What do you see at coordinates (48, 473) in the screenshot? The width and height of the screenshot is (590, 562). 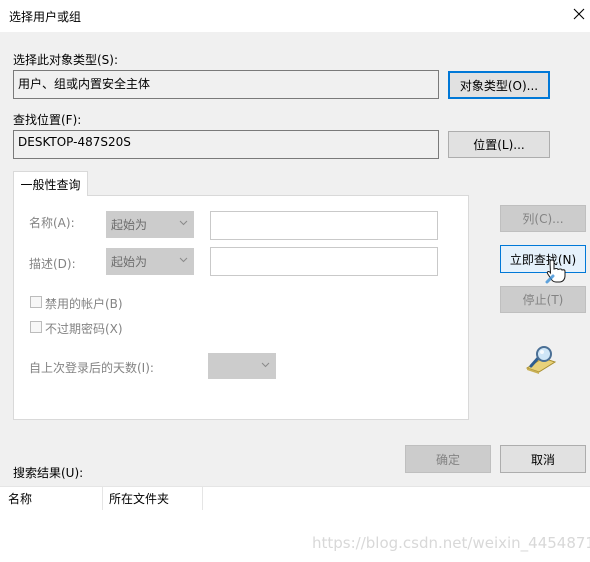 I see `search-results-label: 搜索结果(U):` at bounding box center [48, 473].